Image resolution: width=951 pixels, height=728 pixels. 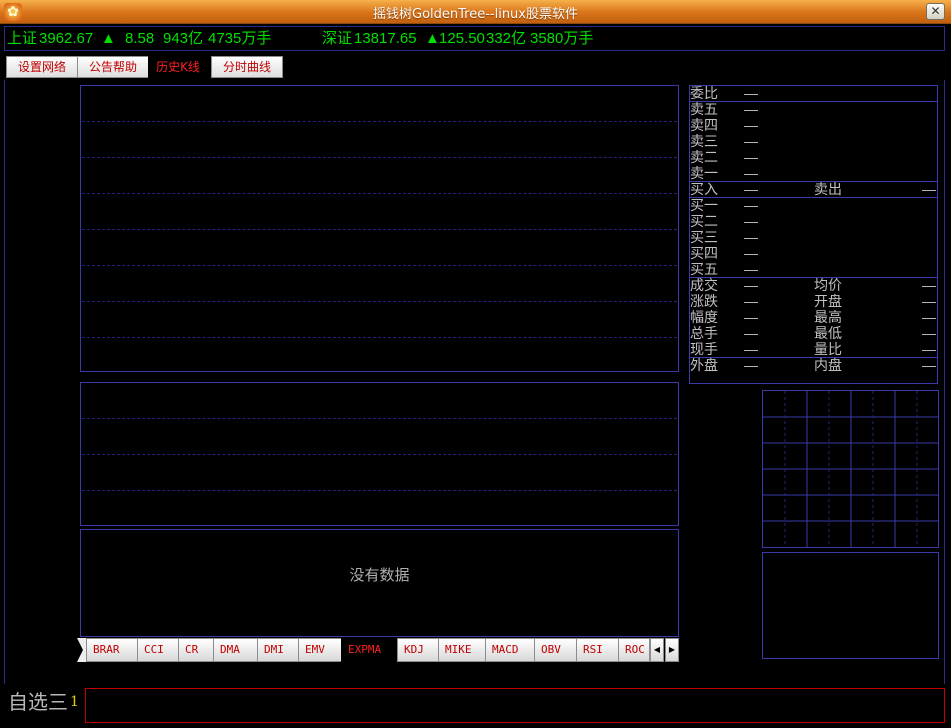 I want to click on mini-info-box, so click(x=850, y=605).